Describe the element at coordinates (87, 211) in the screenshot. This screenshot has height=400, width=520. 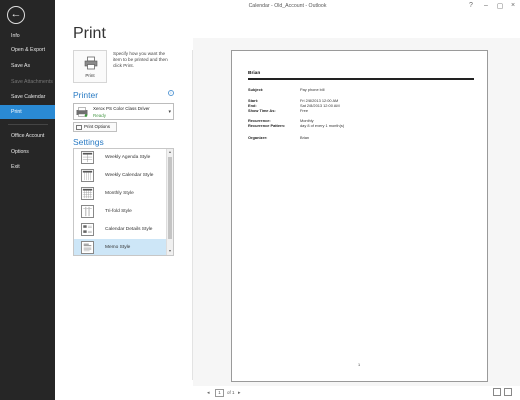
I see `tri-fold-icon` at that location.